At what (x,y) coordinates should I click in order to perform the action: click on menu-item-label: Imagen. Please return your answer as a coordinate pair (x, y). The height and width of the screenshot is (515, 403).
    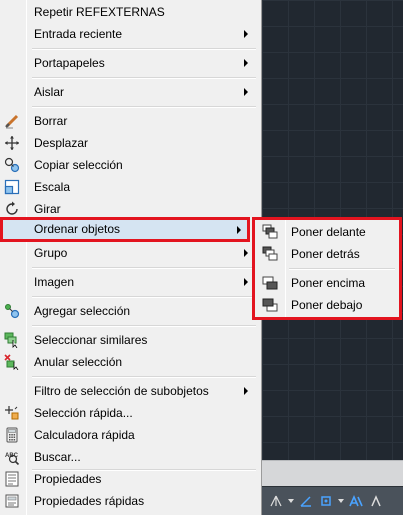
    Looking at the image, I should click on (54, 282).